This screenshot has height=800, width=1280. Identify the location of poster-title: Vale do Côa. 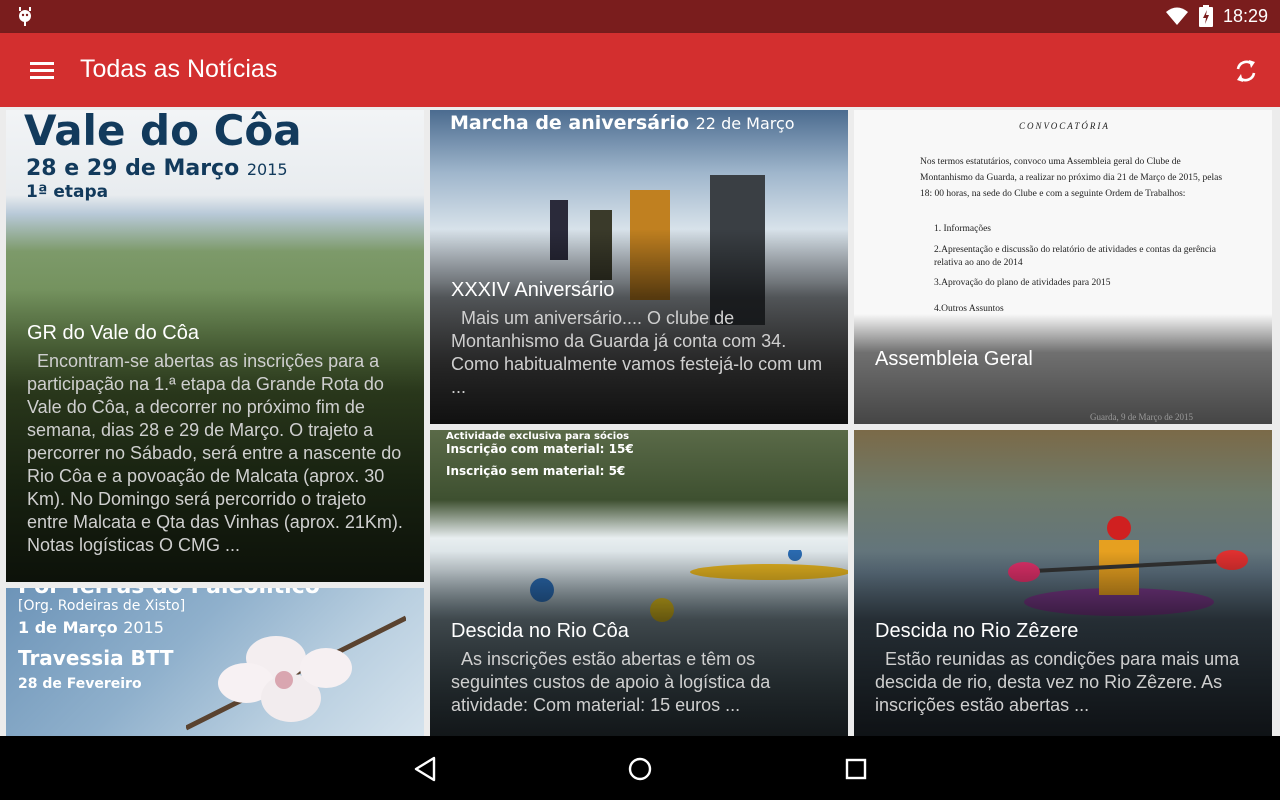
(163, 132).